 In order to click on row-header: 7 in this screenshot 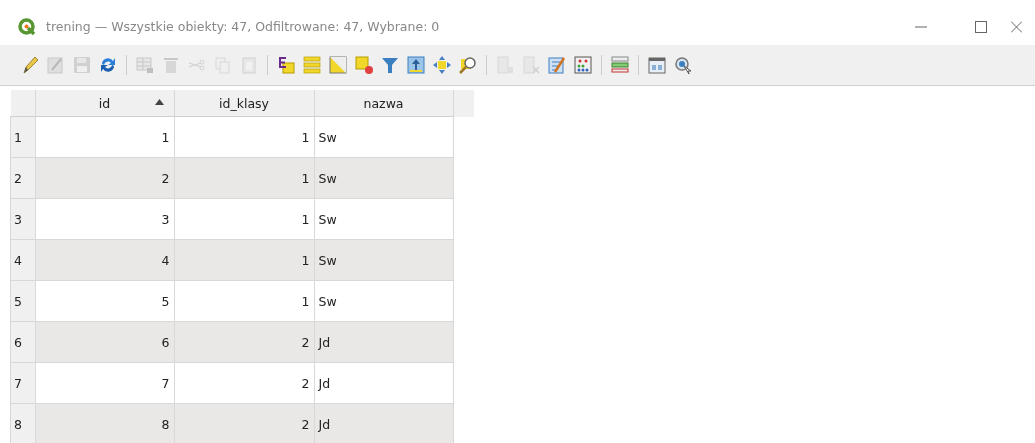, I will do `click(22, 383)`.